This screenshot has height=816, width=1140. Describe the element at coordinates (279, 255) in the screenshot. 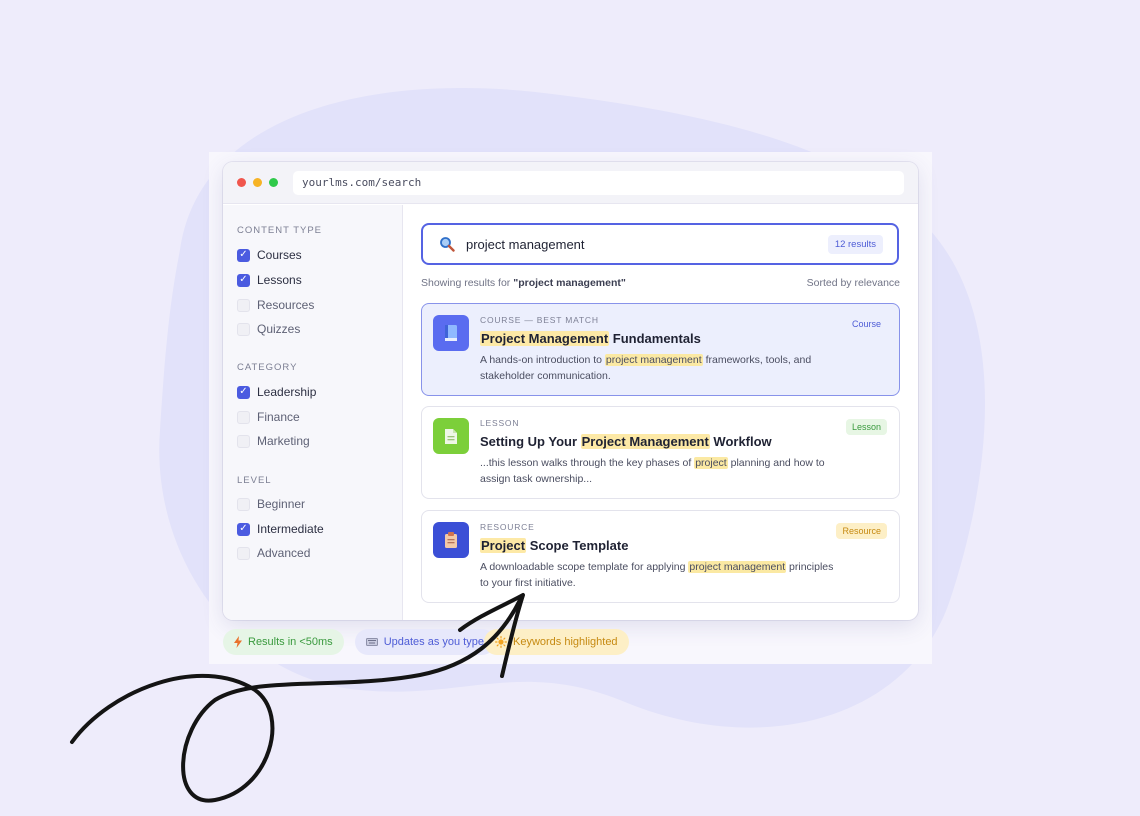

I see `filter-label: Courses` at that location.